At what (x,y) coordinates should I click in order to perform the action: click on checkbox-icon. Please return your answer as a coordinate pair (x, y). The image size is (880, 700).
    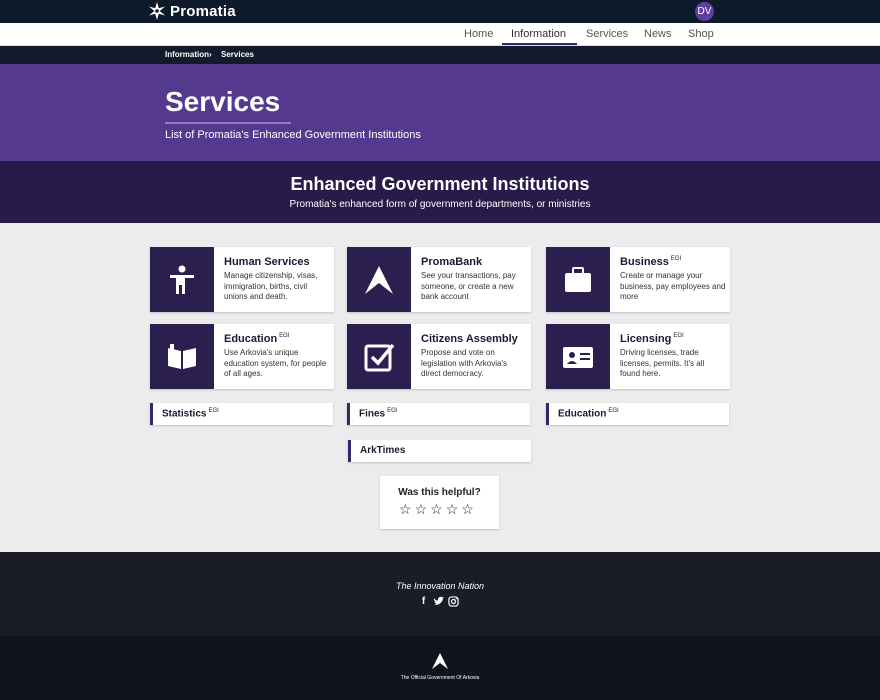
    Looking at the image, I should click on (379, 357).